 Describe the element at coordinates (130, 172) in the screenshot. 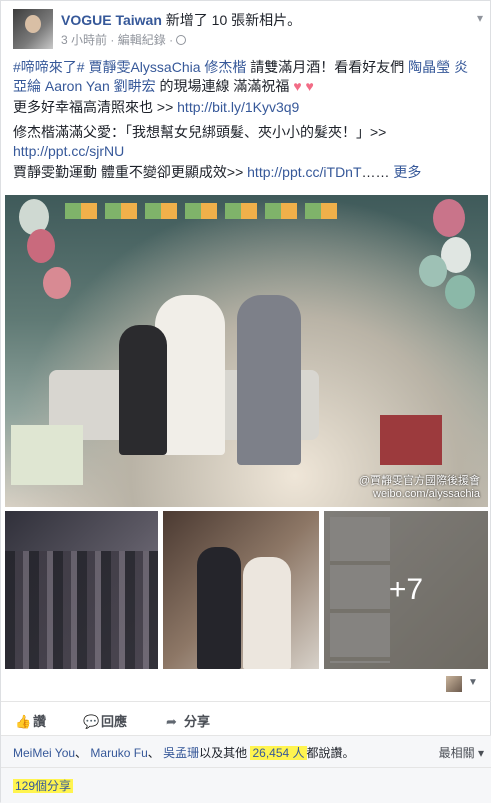

I see `line5-text: 賈靜雯勤運動 體重不變卻更顯成效>>` at that location.